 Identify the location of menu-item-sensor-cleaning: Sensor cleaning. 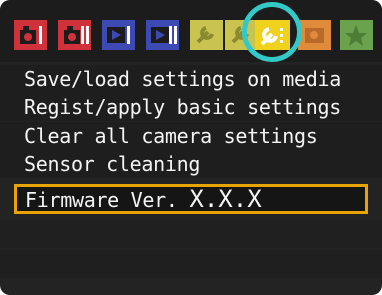
(191, 164).